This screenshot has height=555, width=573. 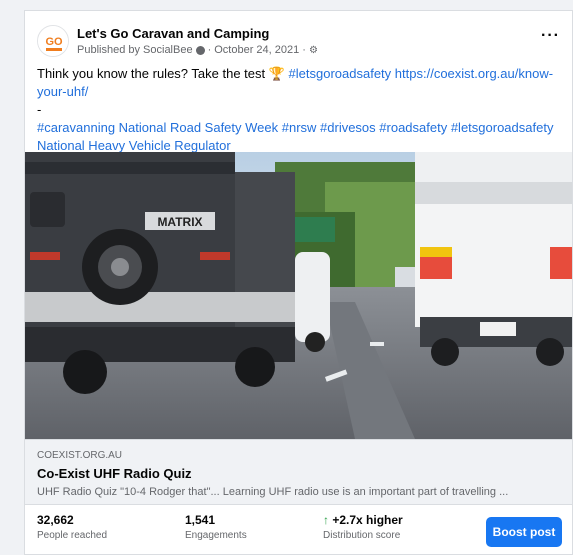 I want to click on people-reached-stat: 32,662 People reached, so click(x=72, y=527).